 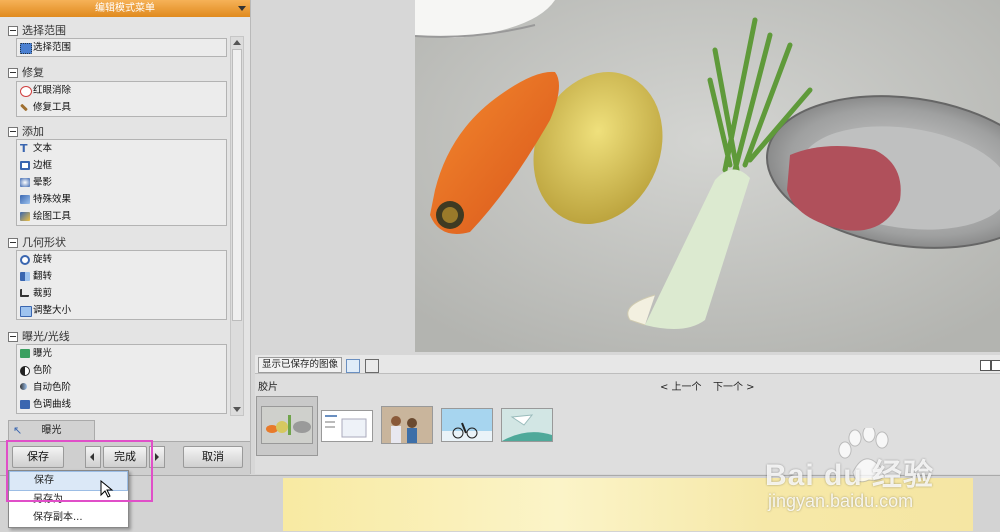 I want to click on chevron-down-icon, so click(x=242, y=8).